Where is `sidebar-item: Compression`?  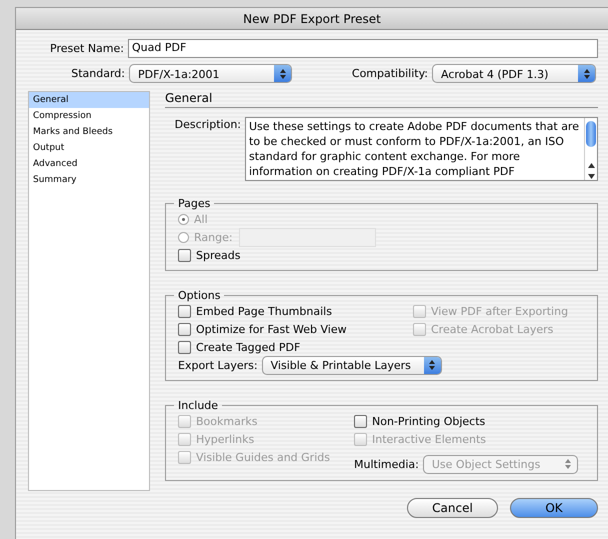 sidebar-item: Compression is located at coordinates (89, 116).